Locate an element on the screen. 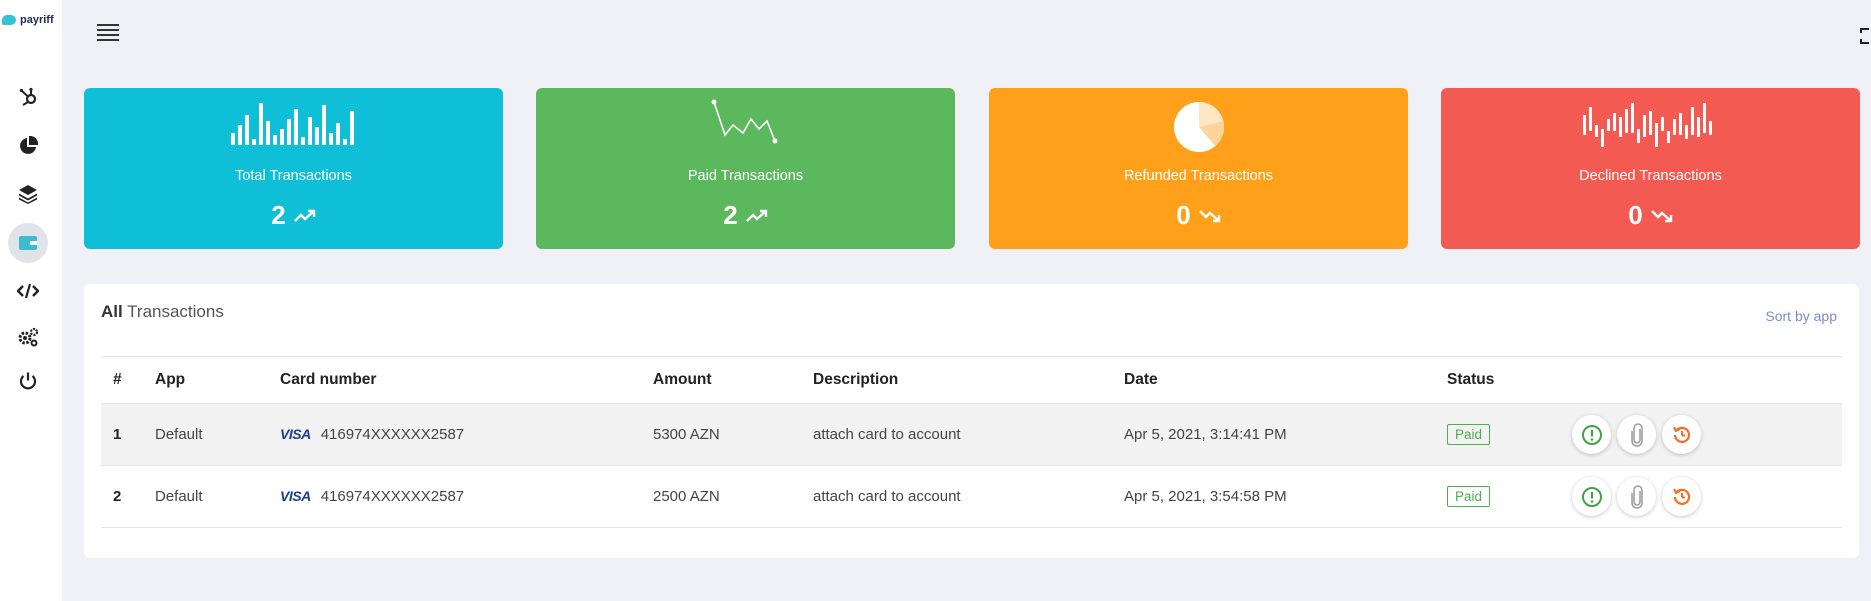 The image size is (1871, 601). layers-icon is located at coordinates (28, 194).